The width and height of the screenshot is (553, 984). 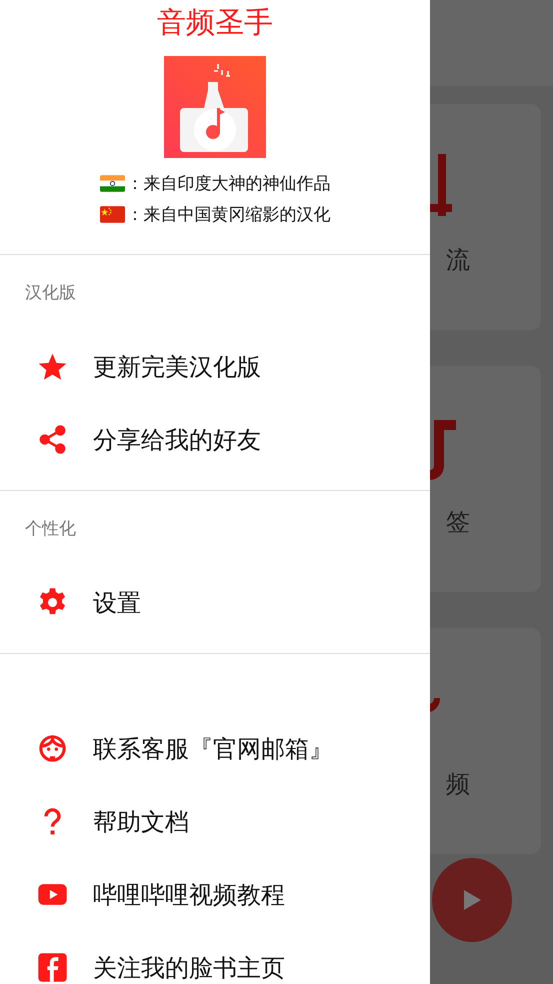 I want to click on menu-item: 关注我的脸书主页, so click(x=215, y=957).